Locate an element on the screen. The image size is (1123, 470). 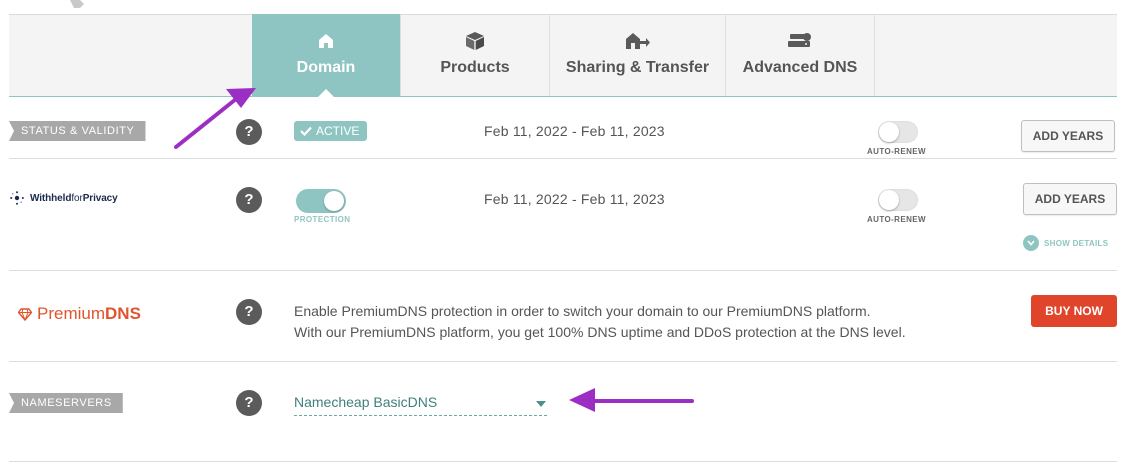
privacy-protection-toggle is located at coordinates (321, 201).